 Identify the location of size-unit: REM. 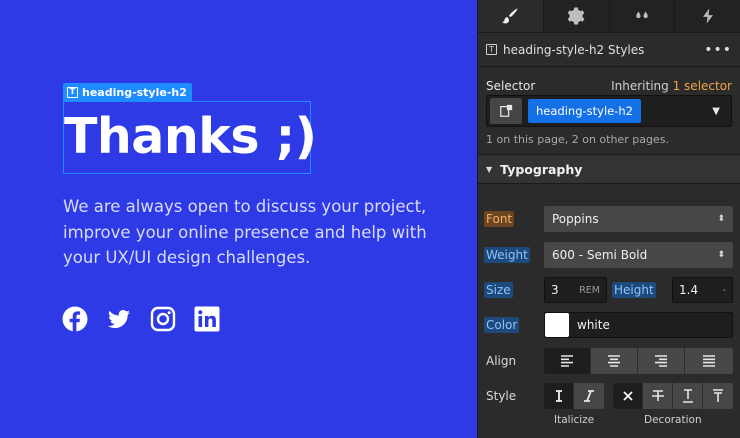
(589, 290).